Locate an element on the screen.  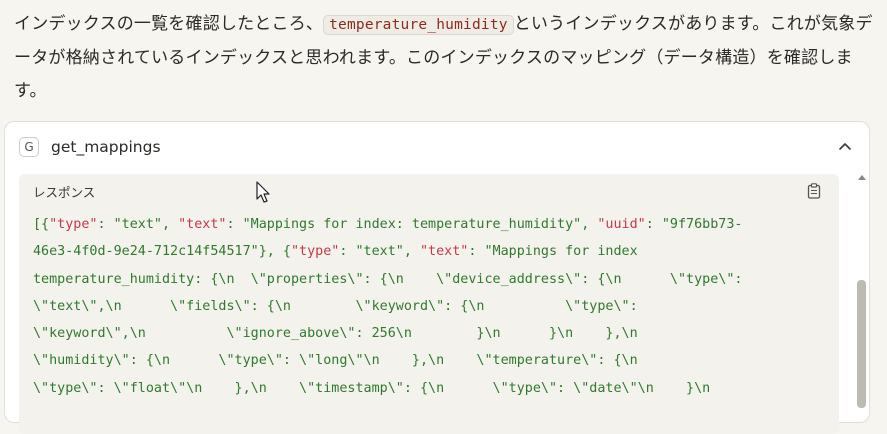
json-key: "uuid" is located at coordinates (621, 224).